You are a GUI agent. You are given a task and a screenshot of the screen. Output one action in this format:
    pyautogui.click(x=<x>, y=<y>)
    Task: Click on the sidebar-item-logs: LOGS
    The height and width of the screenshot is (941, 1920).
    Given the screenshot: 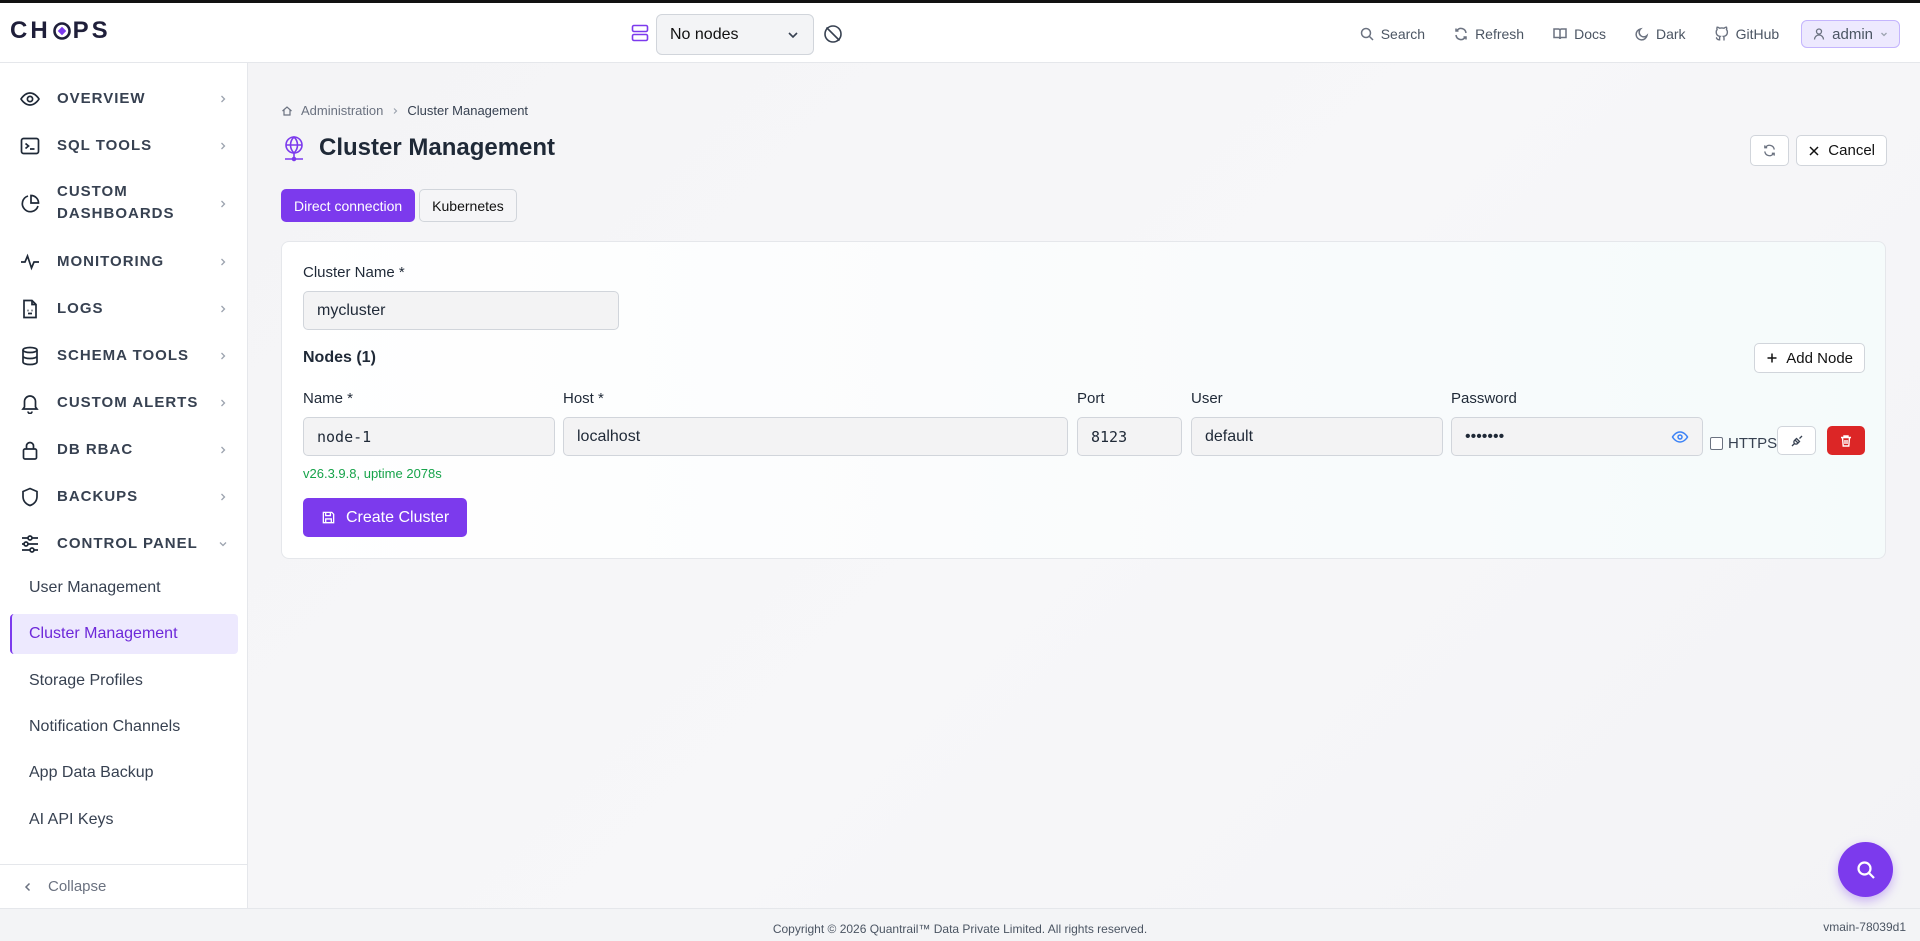 What is the action you would take?
    pyautogui.click(x=124, y=309)
    